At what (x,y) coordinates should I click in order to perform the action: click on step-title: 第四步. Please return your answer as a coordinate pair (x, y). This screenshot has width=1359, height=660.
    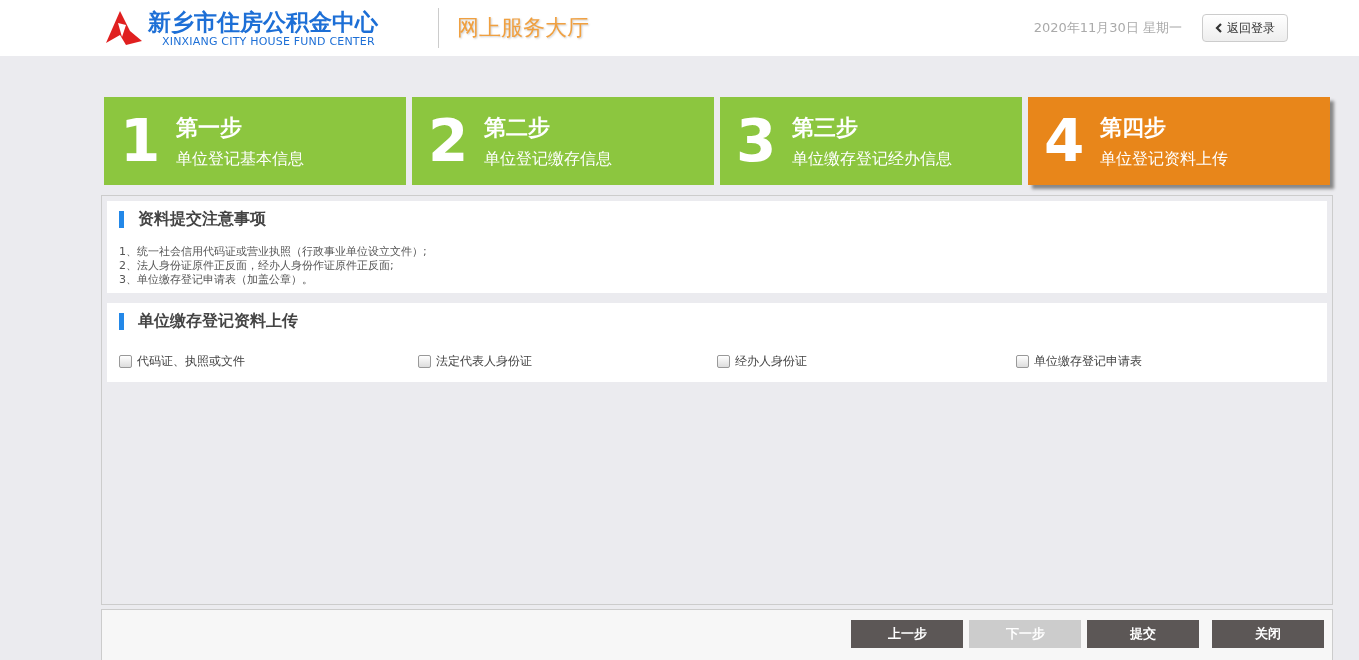
    Looking at the image, I should click on (1134, 127).